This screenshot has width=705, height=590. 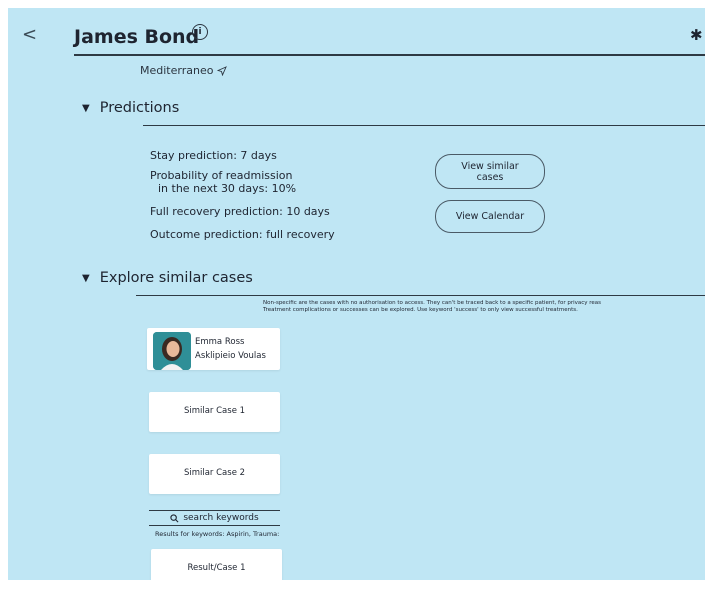 I want to click on readmission-line-1: Probability of readmission, so click(x=221, y=175).